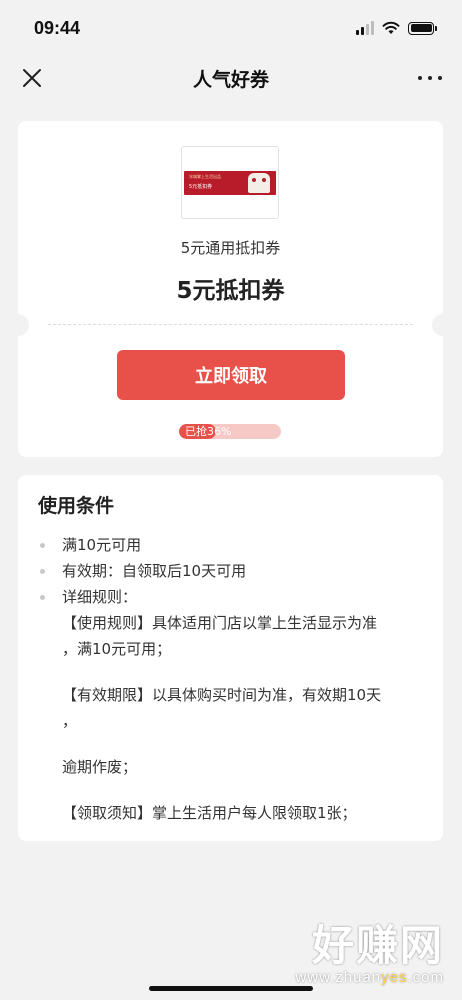 The image size is (462, 1000). What do you see at coordinates (205, 176) in the screenshot?
I see `coupon-thumbnail-line1: 冰城掌上生活出品` at bounding box center [205, 176].